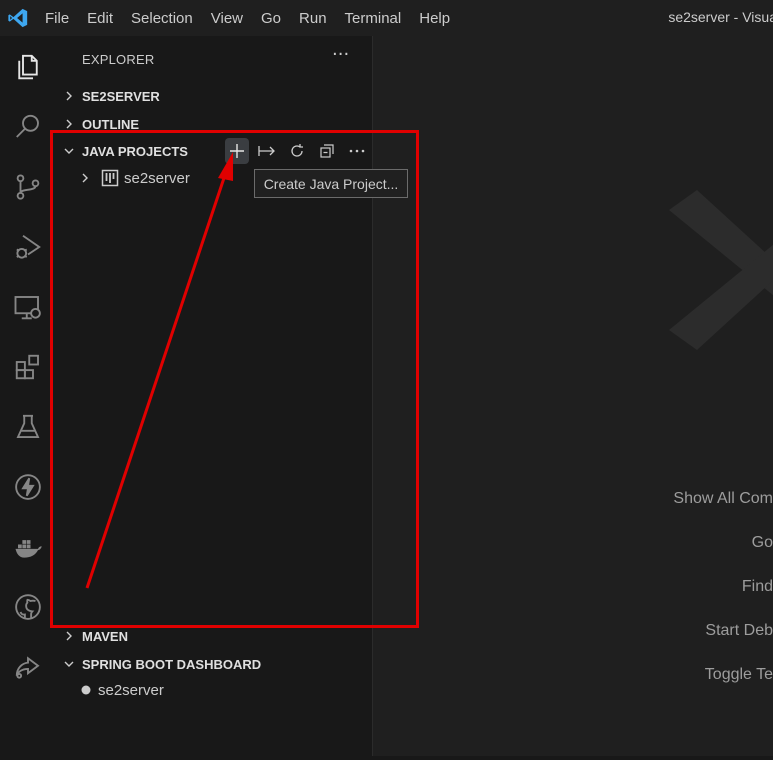 This screenshot has height=760, width=773. Describe the element at coordinates (28, 247) in the screenshot. I see `run-debug-icon` at that location.